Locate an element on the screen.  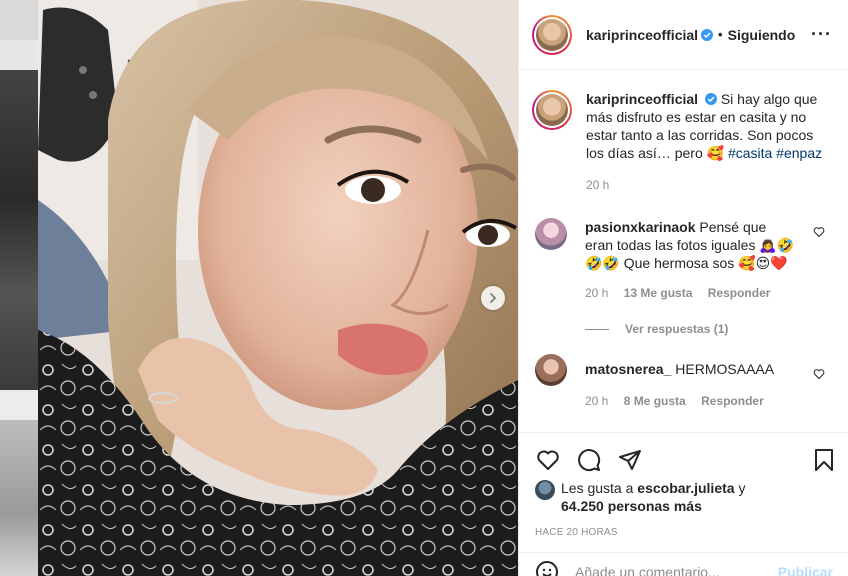
share-paper-plane-icon is located at coordinates (630, 460).